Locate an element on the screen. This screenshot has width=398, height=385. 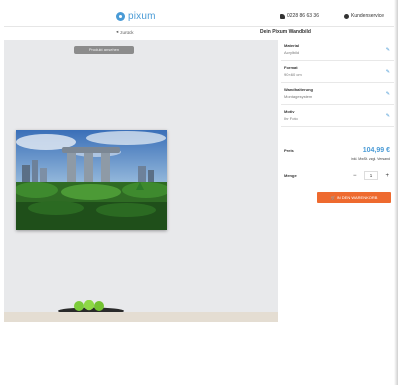
add-to-cart-button: 🛒 IN DEN WARENKORB is located at coordinates (354, 197).